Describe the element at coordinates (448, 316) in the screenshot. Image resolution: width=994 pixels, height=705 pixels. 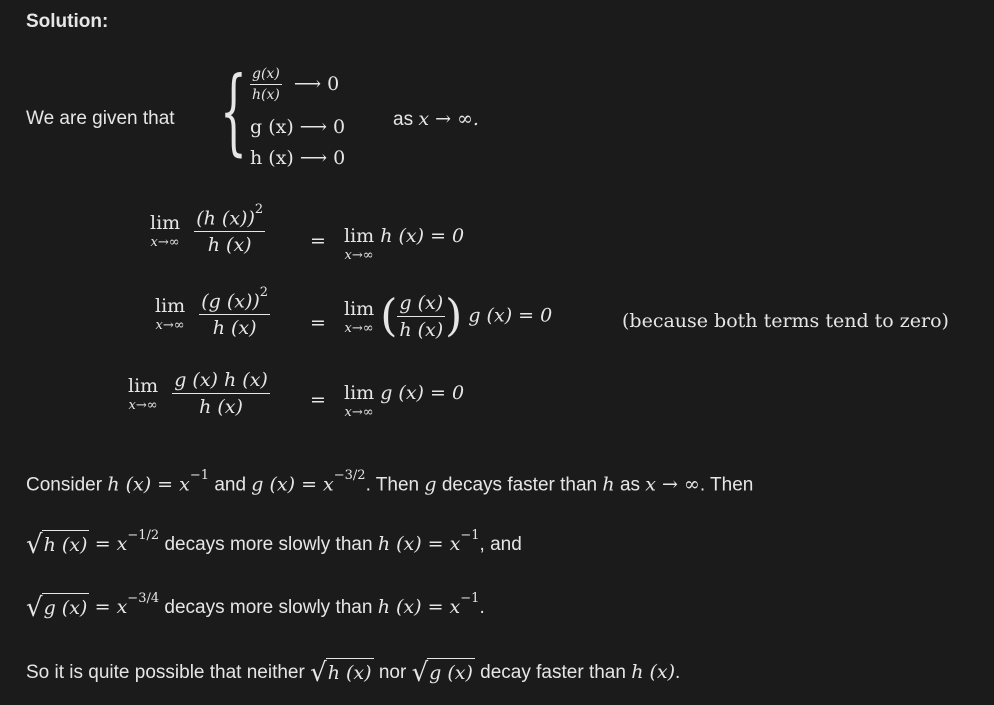
I see `equation-2-rhs: lim x→∞ (g (x) h (x)) g (x) = 0` at that location.